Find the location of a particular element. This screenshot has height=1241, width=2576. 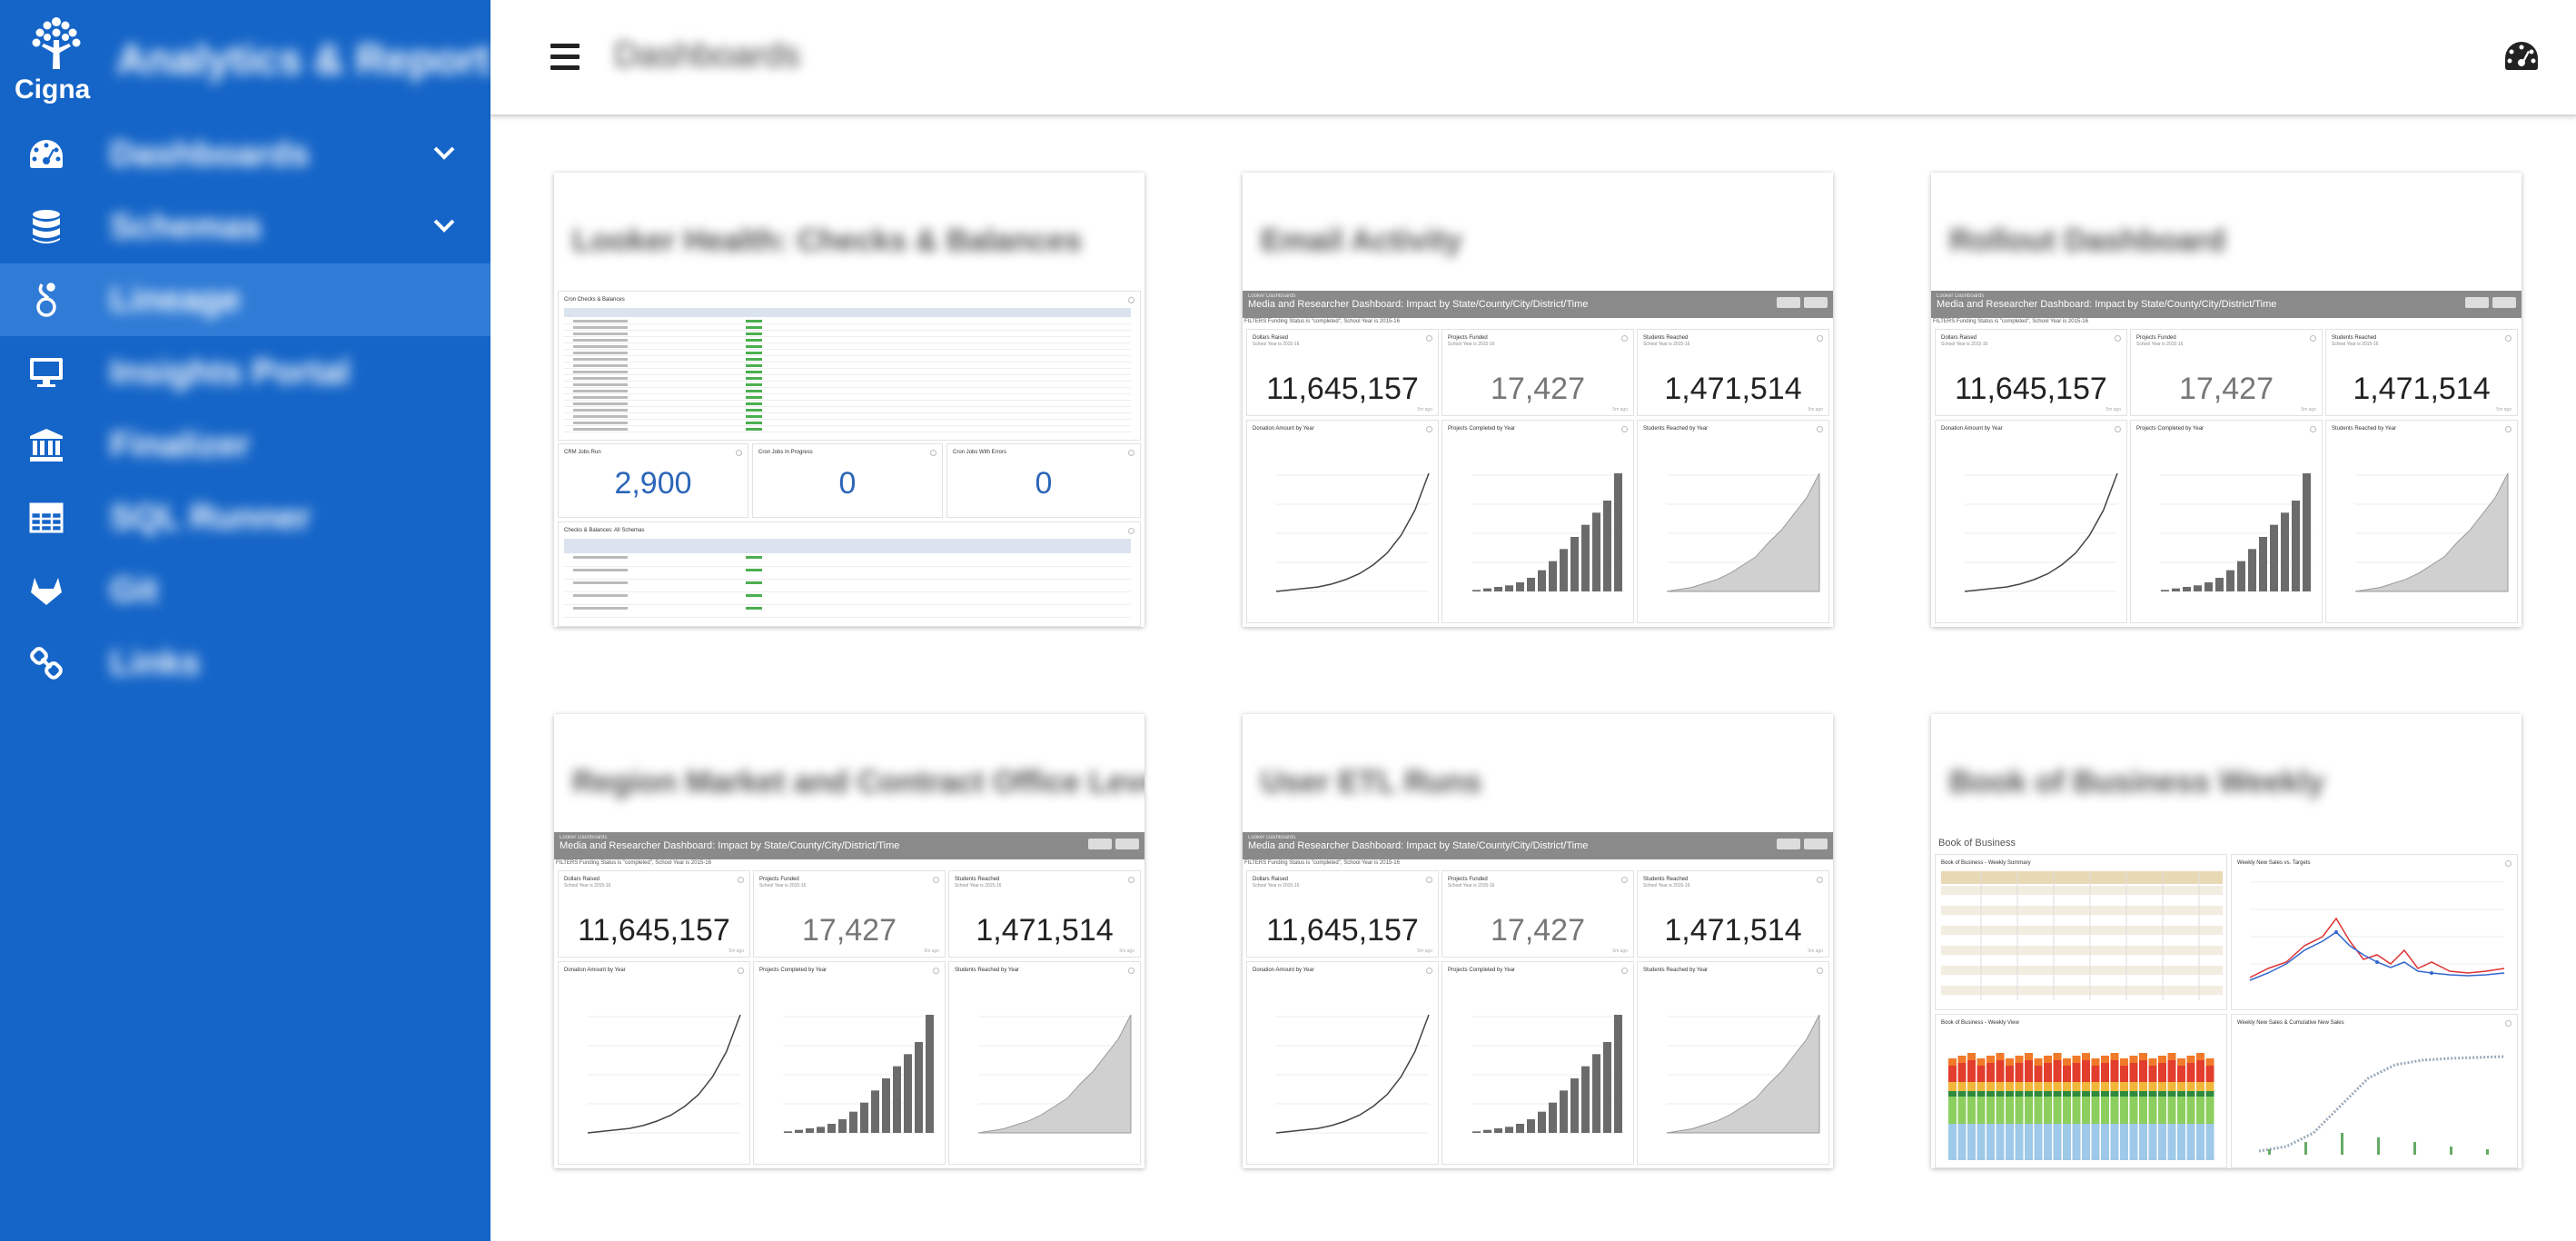

tile-title: CRM Jobs Run is located at coordinates (582, 452).